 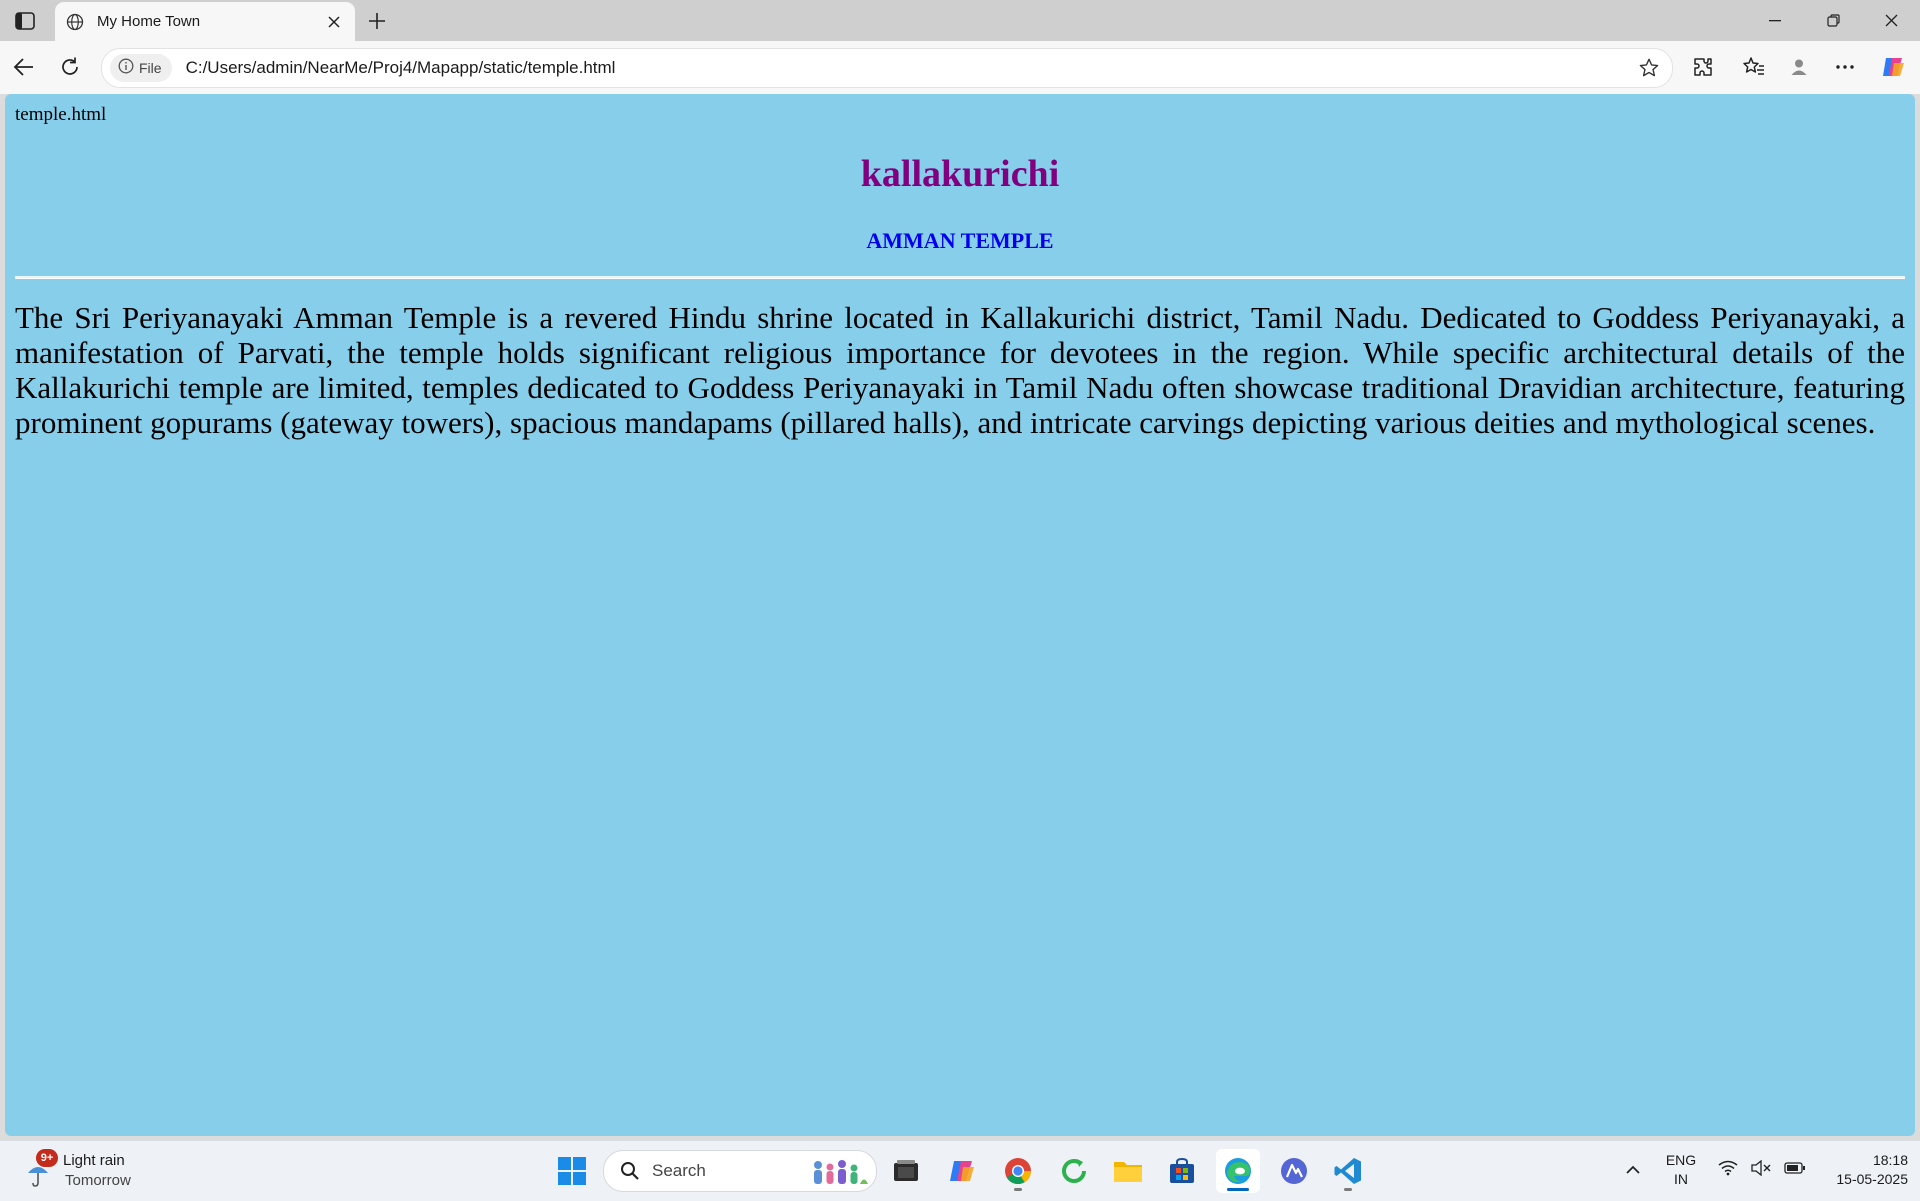 What do you see at coordinates (1703, 67) in the screenshot?
I see `extensions-icon` at bounding box center [1703, 67].